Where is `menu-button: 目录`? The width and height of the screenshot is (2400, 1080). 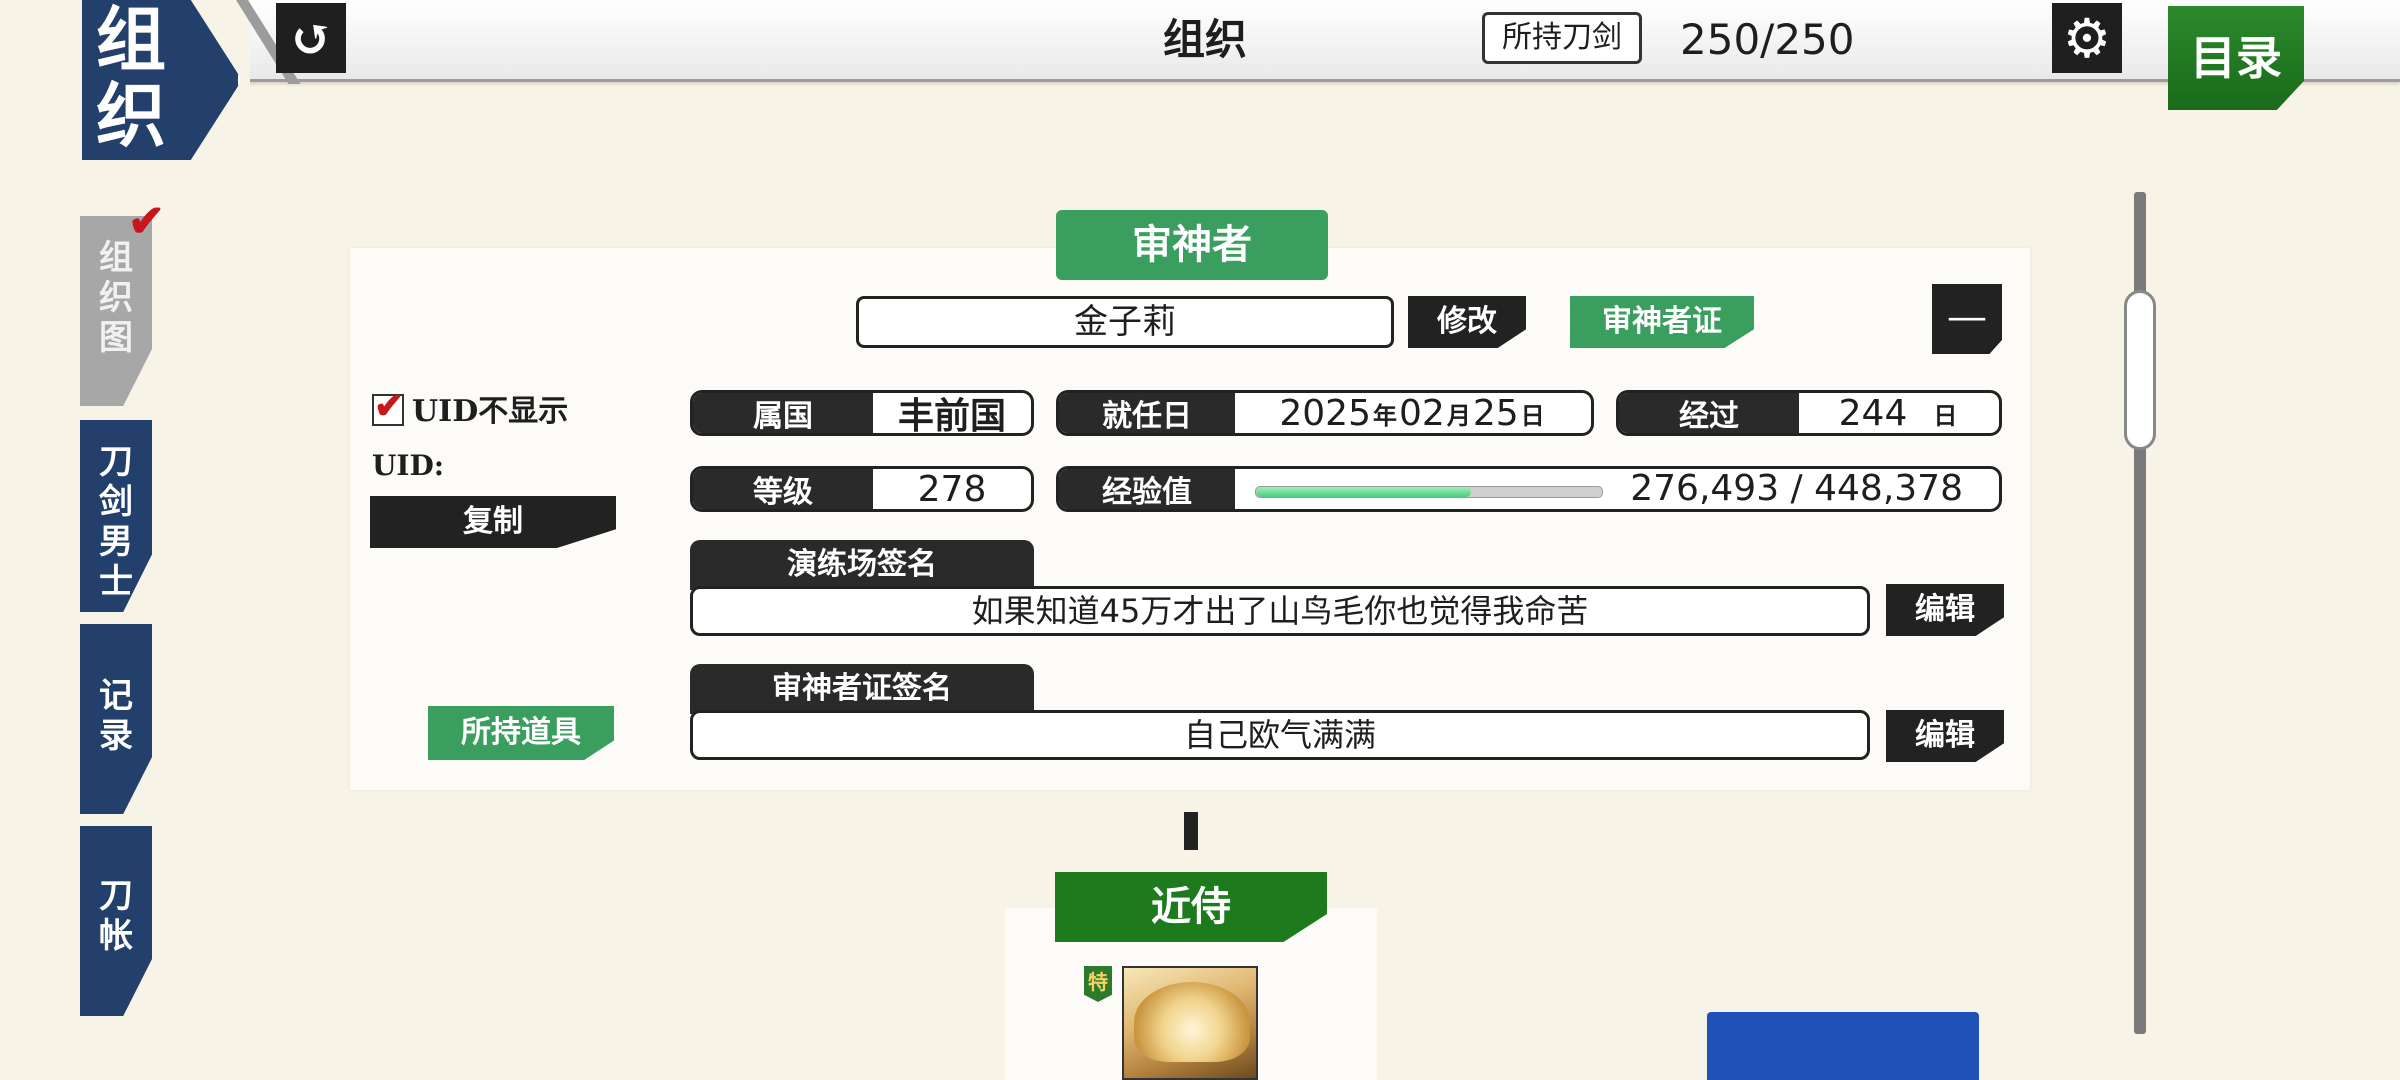 menu-button: 目录 is located at coordinates (2236, 58).